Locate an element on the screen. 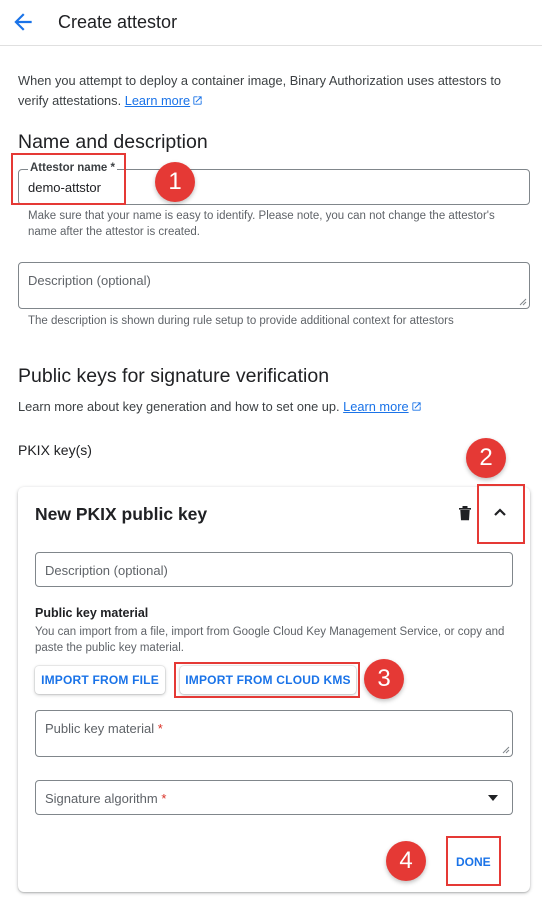 This screenshot has height=897, width=542. signature-algorithm-select: Signature algorithm * is located at coordinates (274, 797).